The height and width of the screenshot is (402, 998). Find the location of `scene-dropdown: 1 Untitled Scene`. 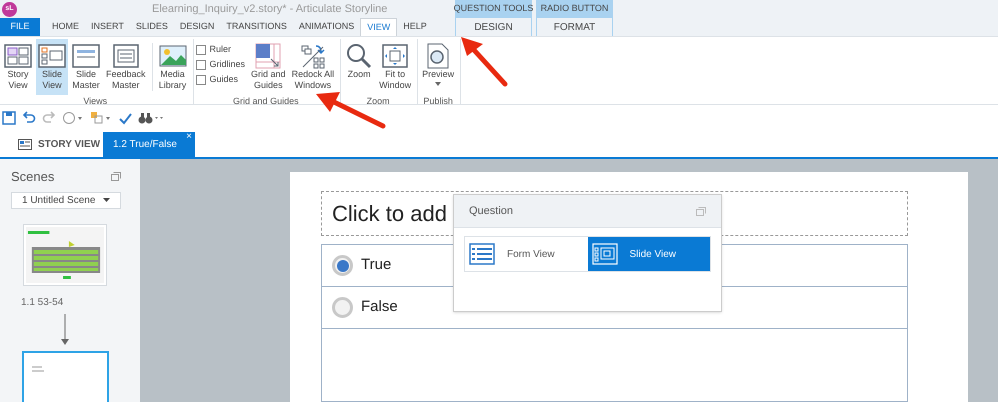

scene-dropdown: 1 Untitled Scene is located at coordinates (66, 200).